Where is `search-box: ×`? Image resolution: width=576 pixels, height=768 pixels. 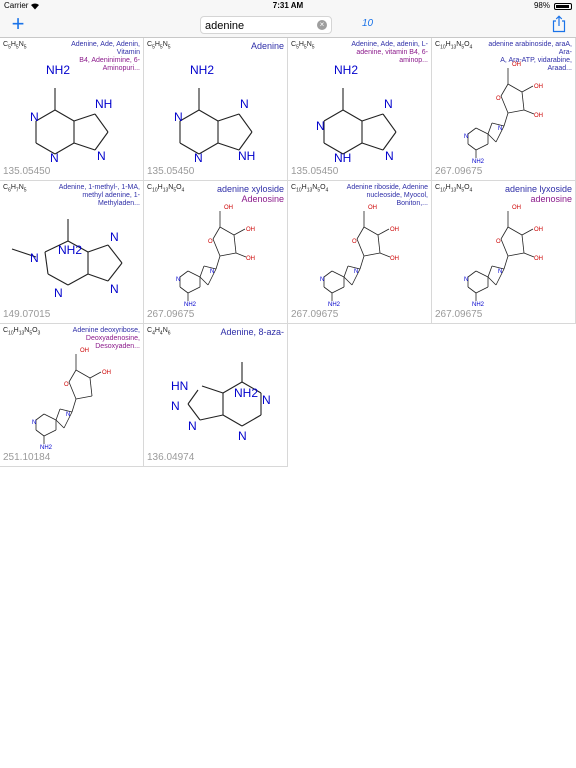
search-box: × is located at coordinates (266, 25).